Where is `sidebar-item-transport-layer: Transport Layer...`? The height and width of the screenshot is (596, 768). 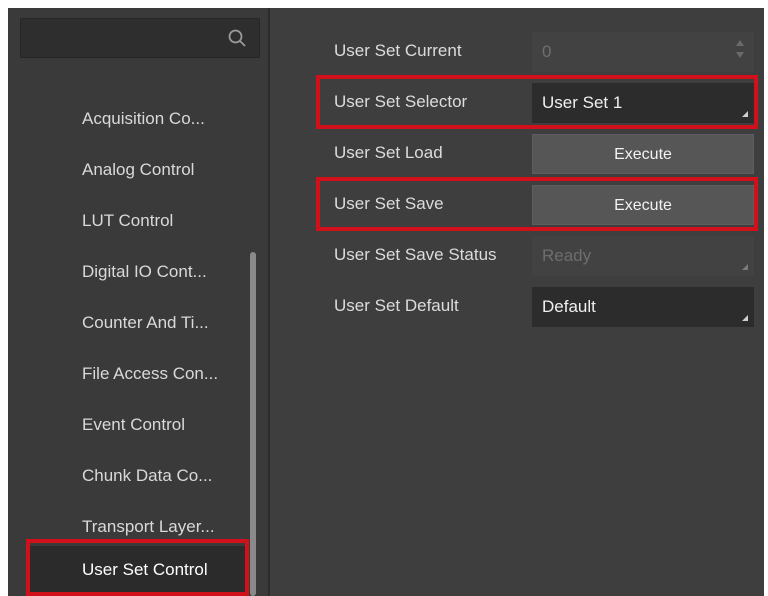
sidebar-item-transport-layer: Transport Layer... is located at coordinates (136, 527).